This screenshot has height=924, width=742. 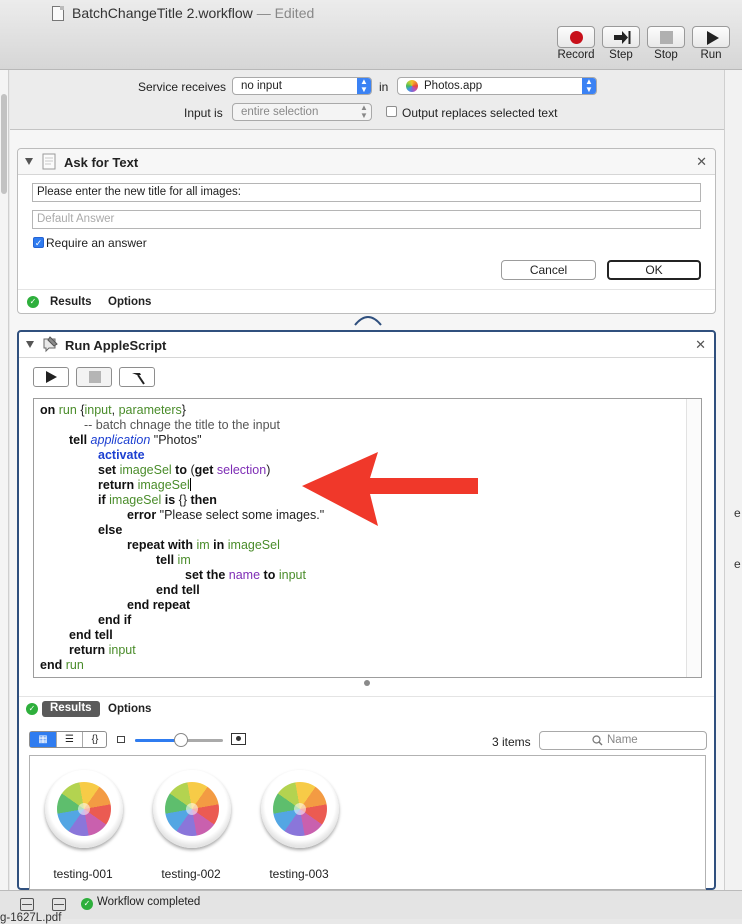 I want to click on code-keyword: end, so click(x=51, y=665).